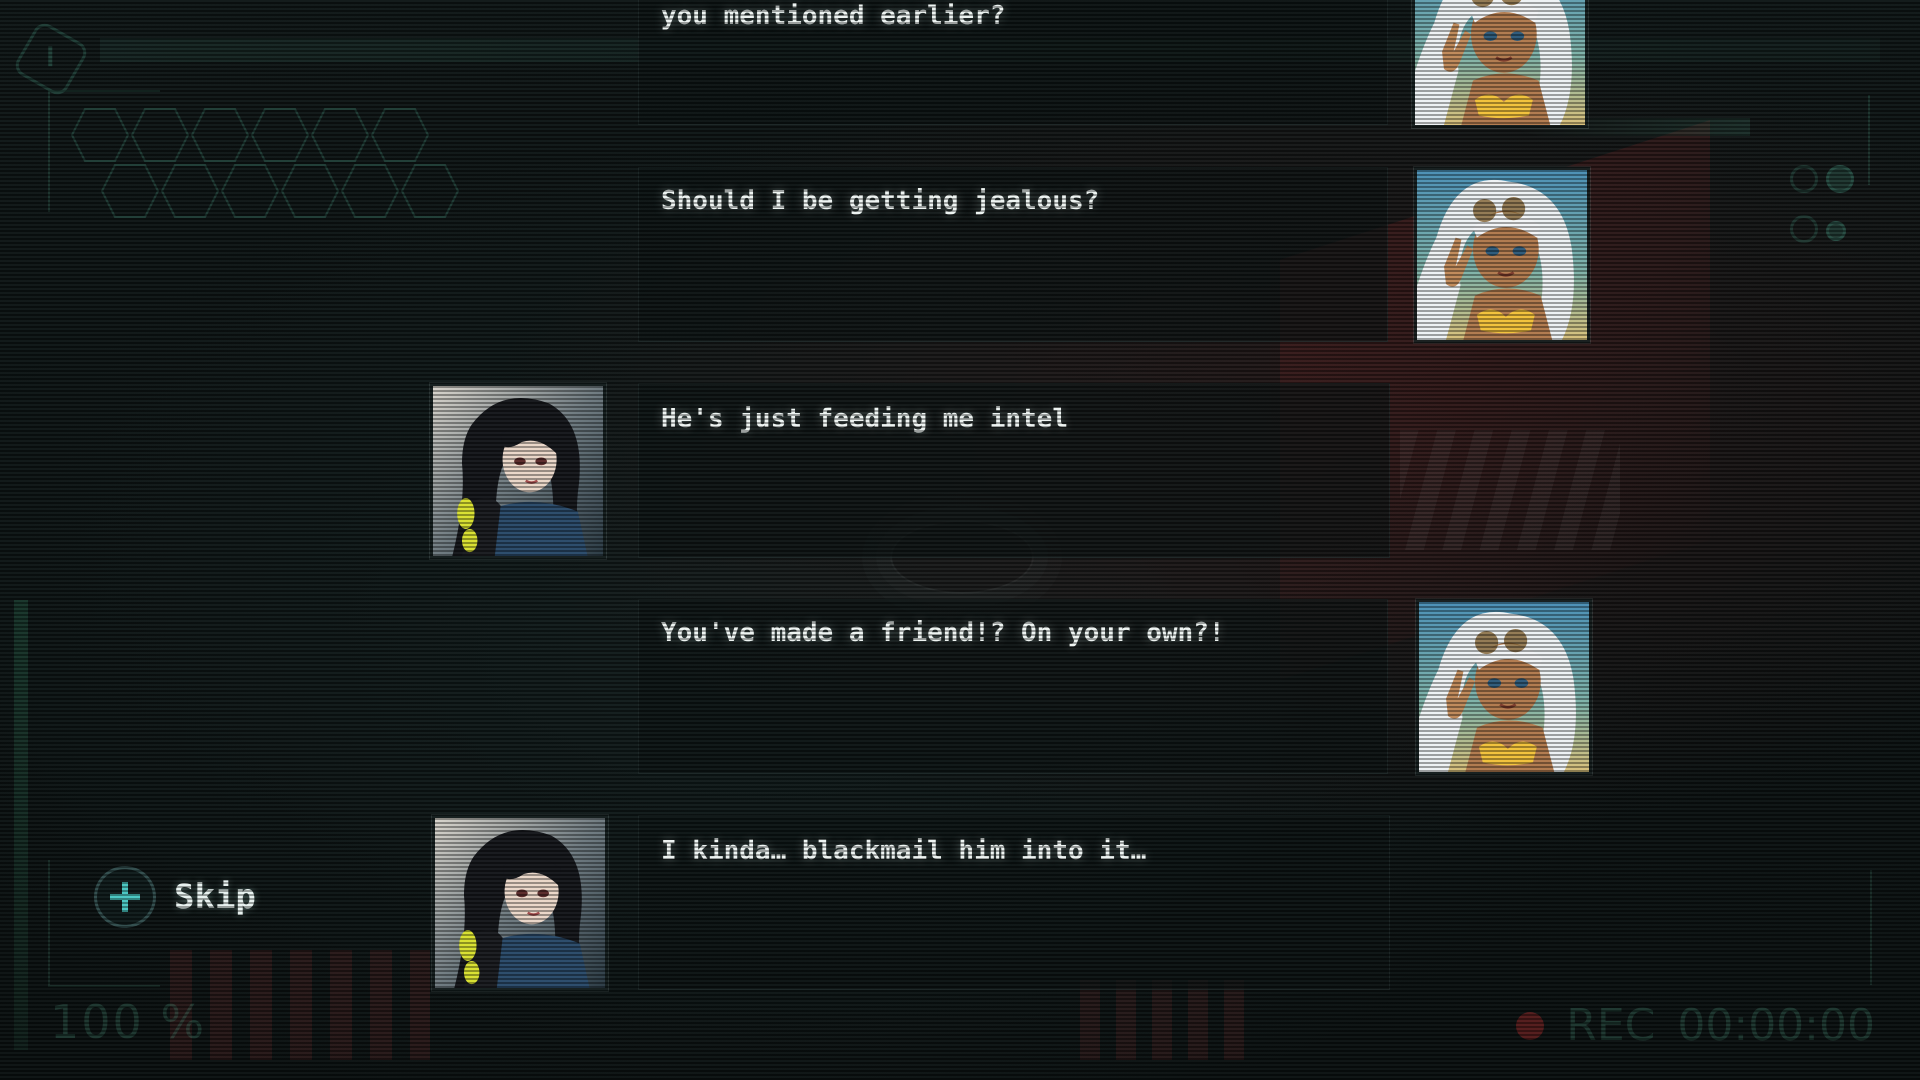 This screenshot has width=1920, height=1080. I want to click on dialogue-text: Should I be getting jealous?, so click(880, 201).